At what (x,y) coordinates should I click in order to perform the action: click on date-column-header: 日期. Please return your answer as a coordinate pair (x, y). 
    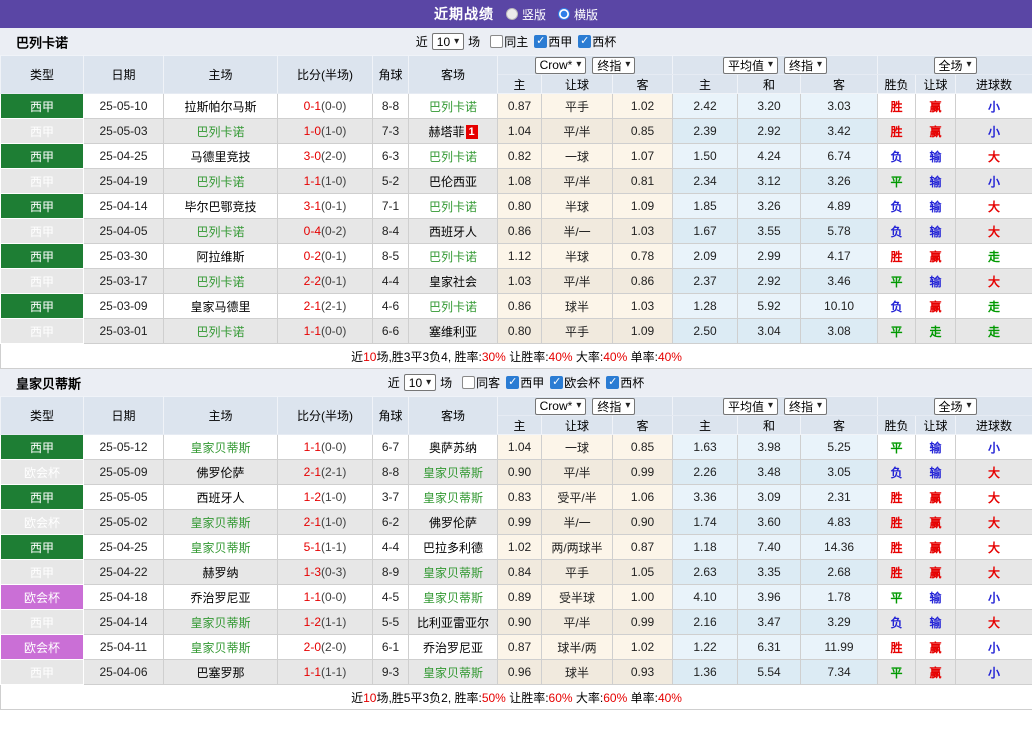
    Looking at the image, I should click on (123, 415).